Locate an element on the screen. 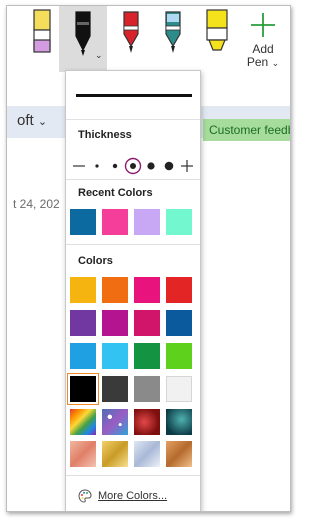  teal-pen-tool is located at coordinates (173, 35).